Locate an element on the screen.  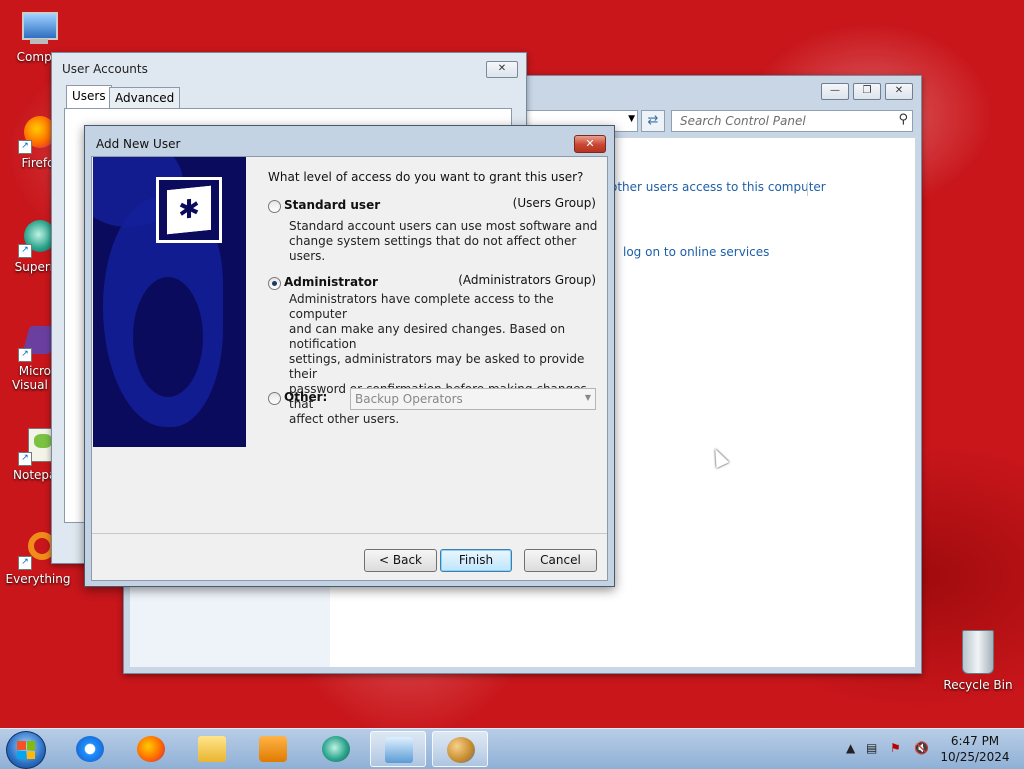
window-controls: — ❐ ✕ is located at coordinates (867, 91).